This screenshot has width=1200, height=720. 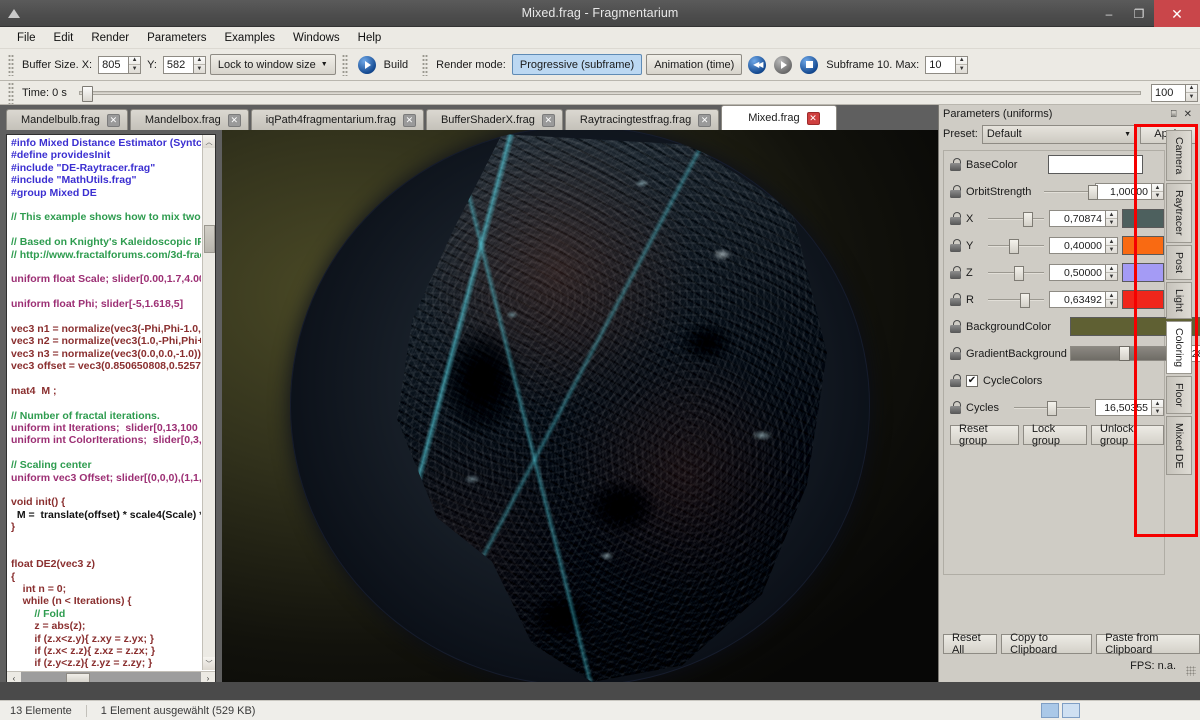 I want to click on float-panel-icon: ⌸, so click(x=1174, y=114).